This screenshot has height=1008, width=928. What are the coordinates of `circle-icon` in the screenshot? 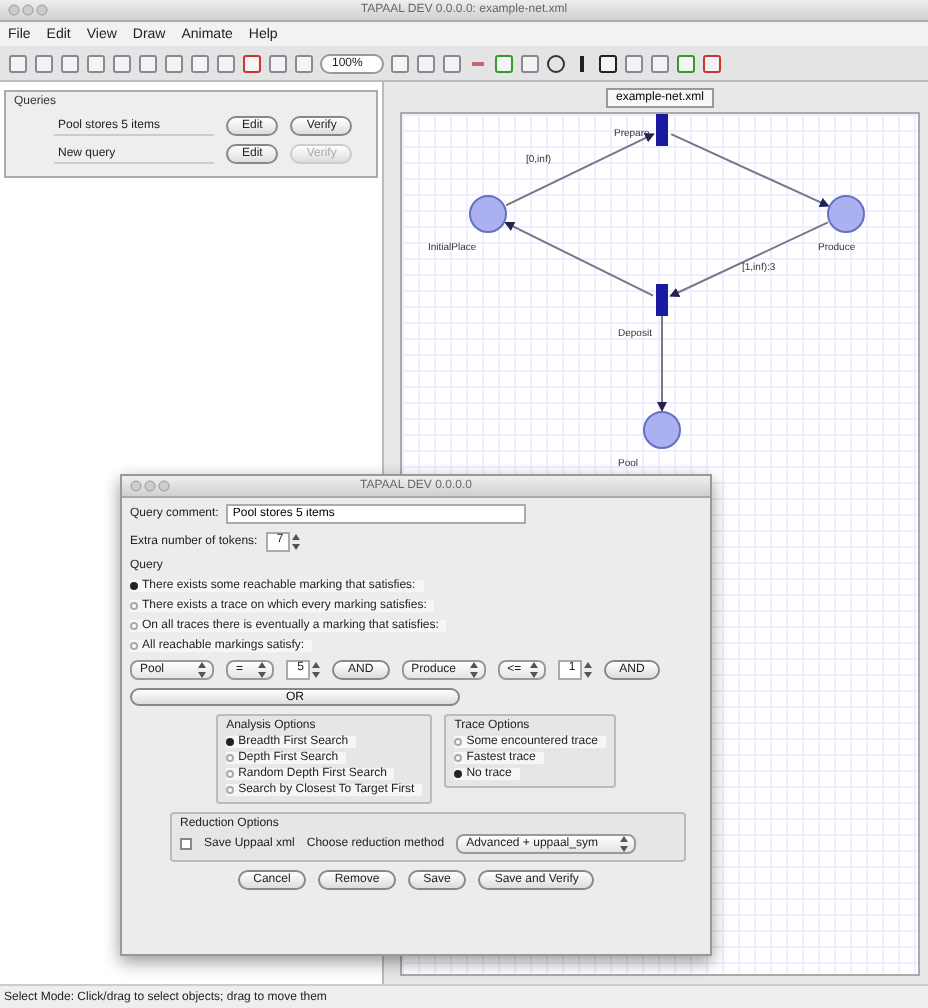 It's located at (556, 63).